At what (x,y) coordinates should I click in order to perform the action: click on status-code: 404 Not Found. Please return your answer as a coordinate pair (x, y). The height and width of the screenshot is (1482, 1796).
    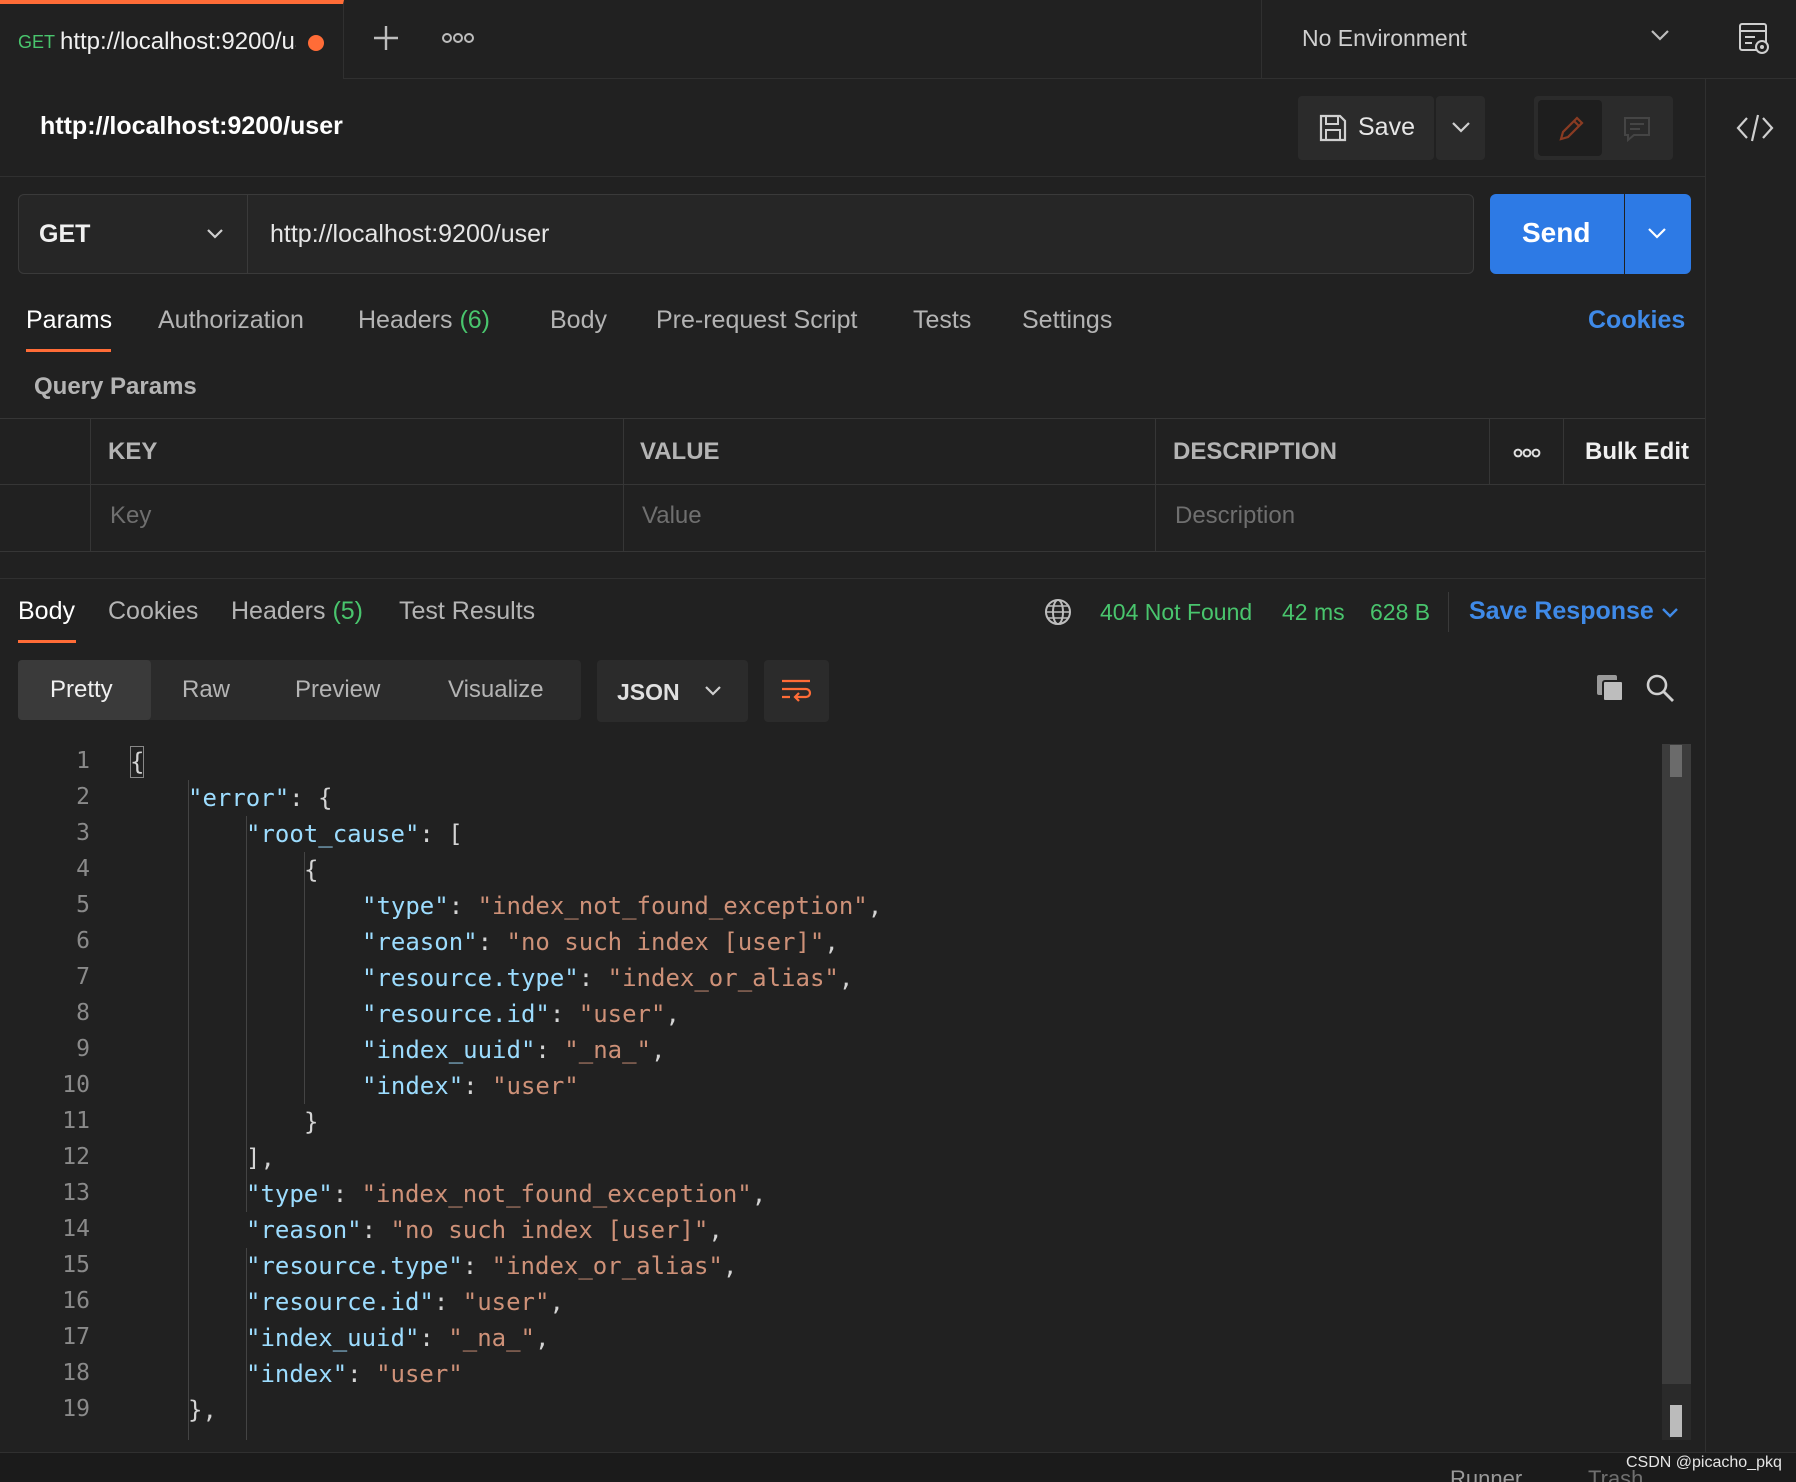
    Looking at the image, I should click on (1176, 612).